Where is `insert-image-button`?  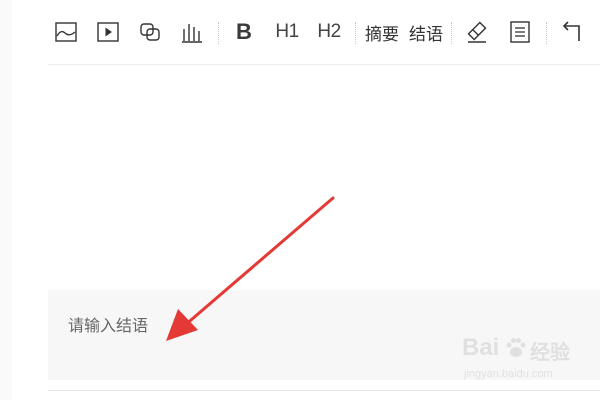 insert-image-button is located at coordinates (66, 32).